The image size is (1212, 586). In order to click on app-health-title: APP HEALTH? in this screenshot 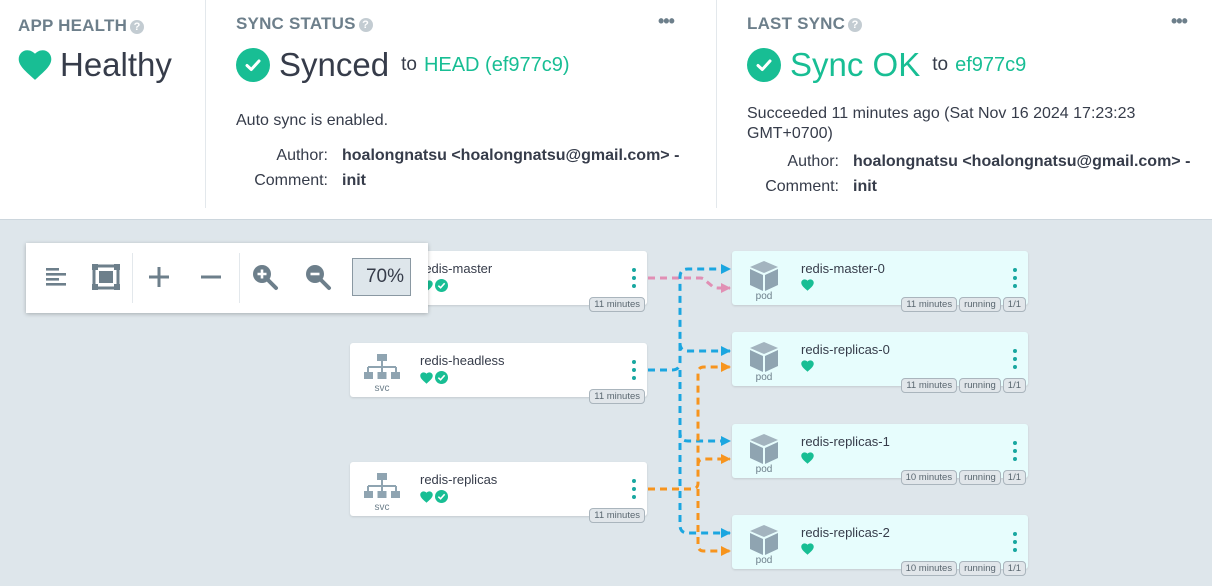, I will do `click(81, 26)`.